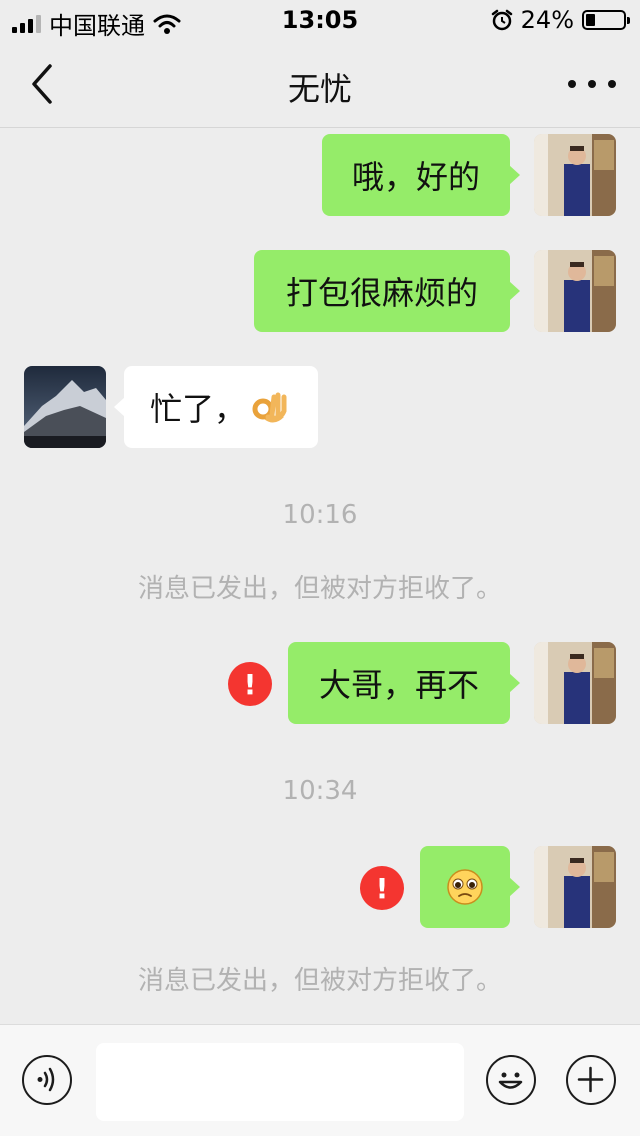  I want to click on nav-bar: 无忧, so click(320, 84).